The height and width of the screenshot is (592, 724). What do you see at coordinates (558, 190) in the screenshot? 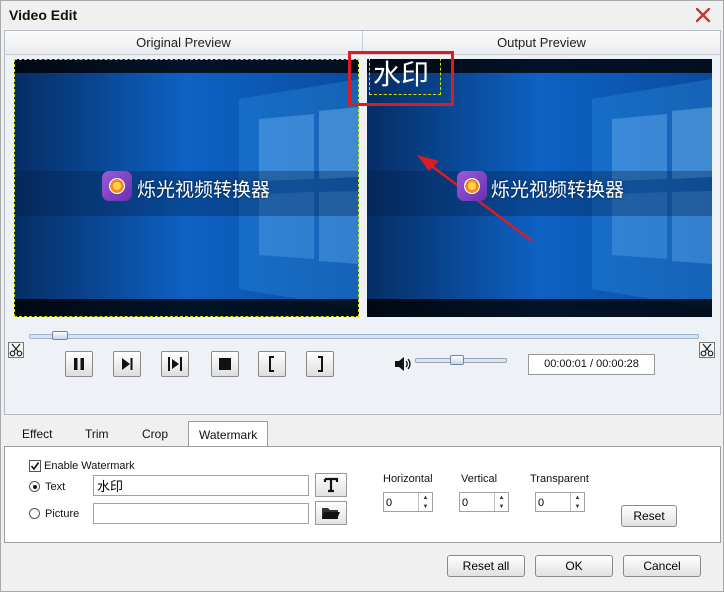
I see `output-logo-text: 烁光视频转换器` at bounding box center [558, 190].